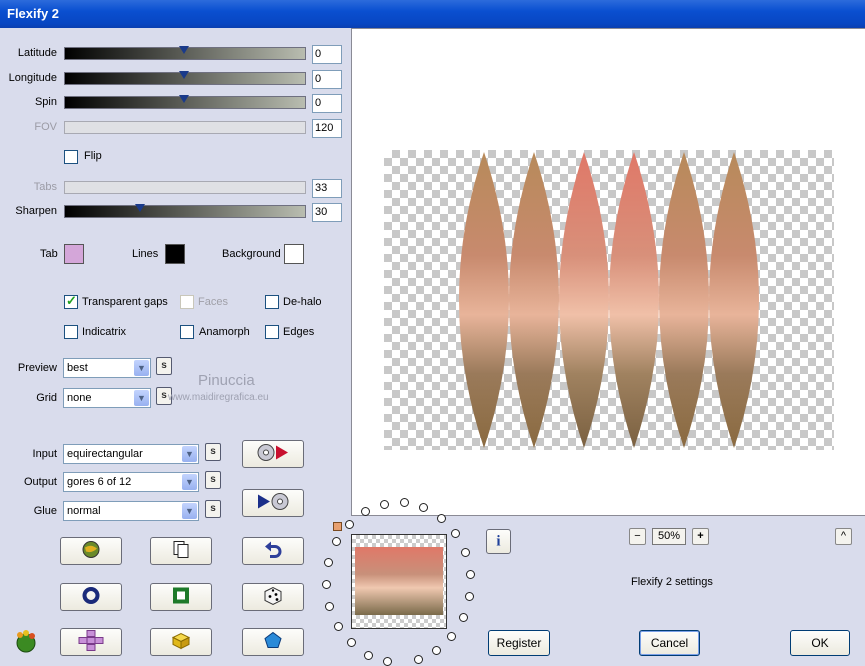 The height and width of the screenshot is (666, 865). Describe the element at coordinates (399, 581) in the screenshot. I see `navigator-thumbnail` at that location.